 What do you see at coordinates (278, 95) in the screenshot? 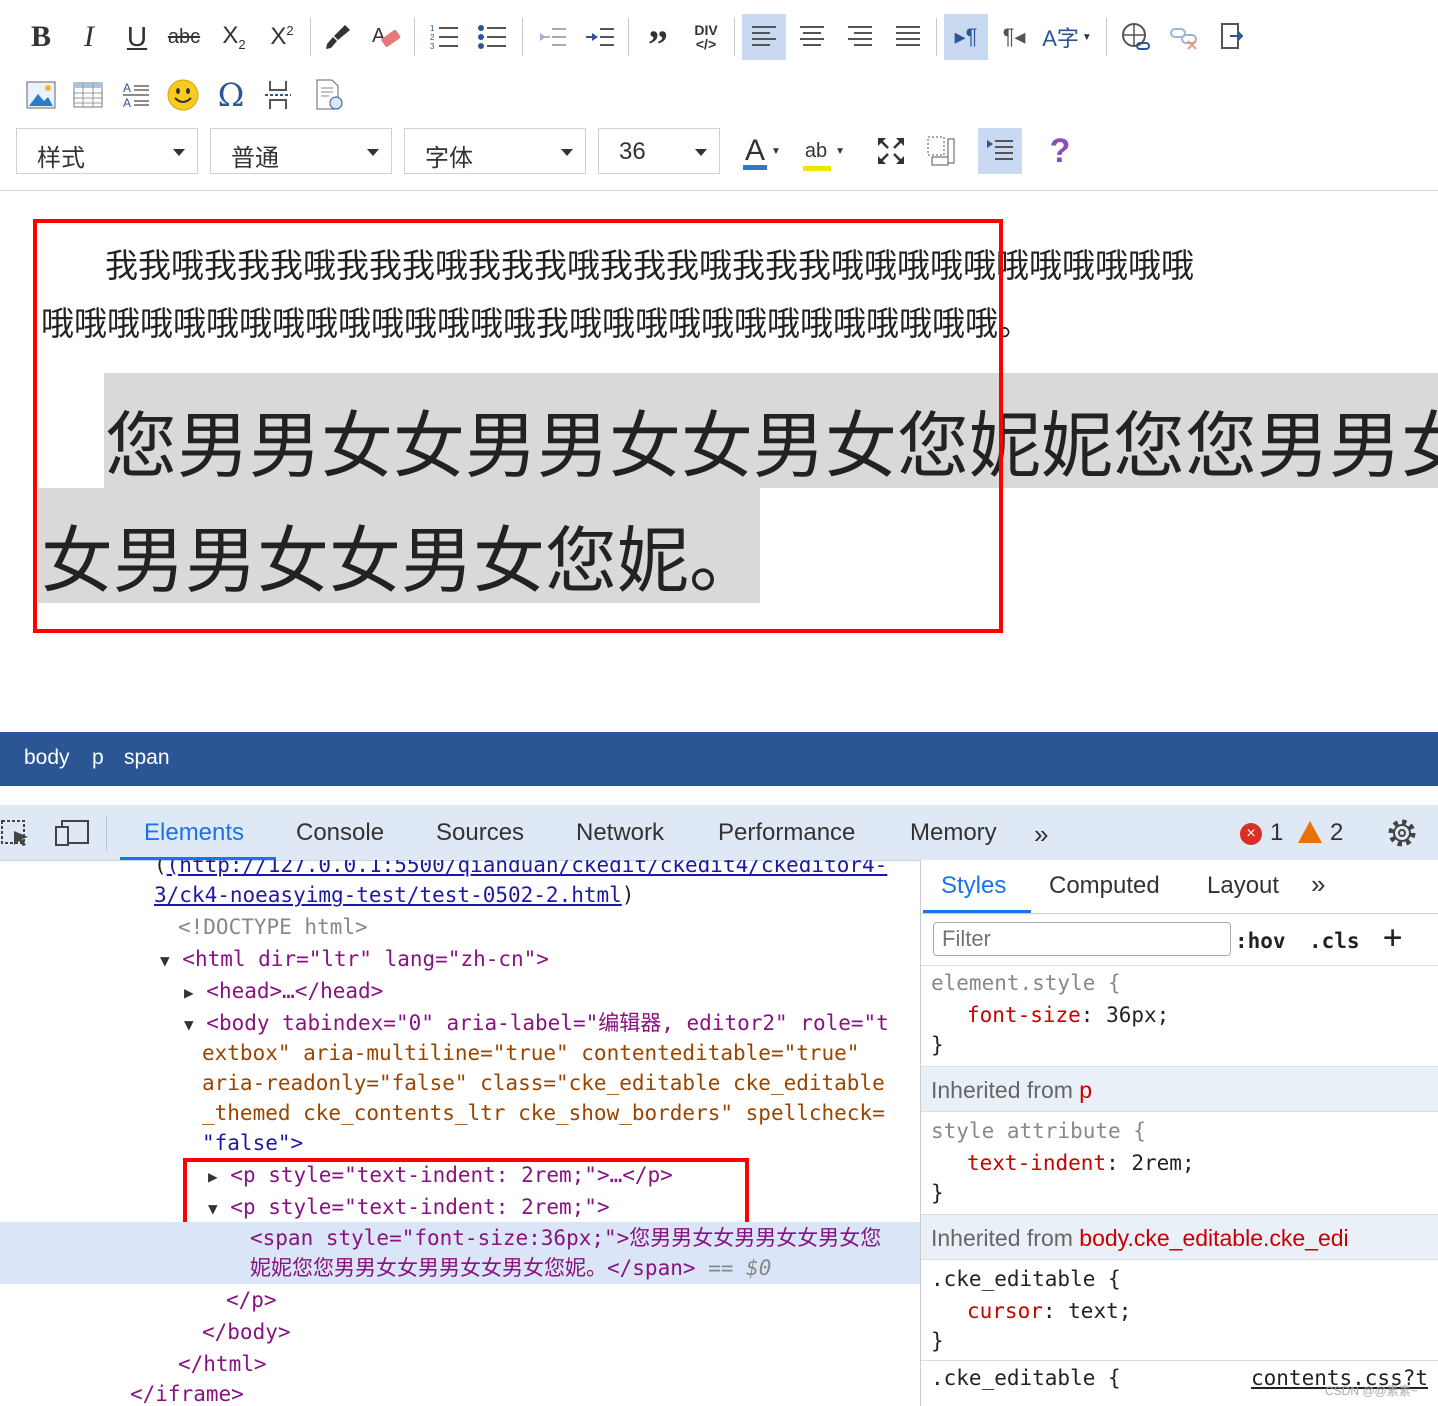
I see `pagebreak-icon` at bounding box center [278, 95].